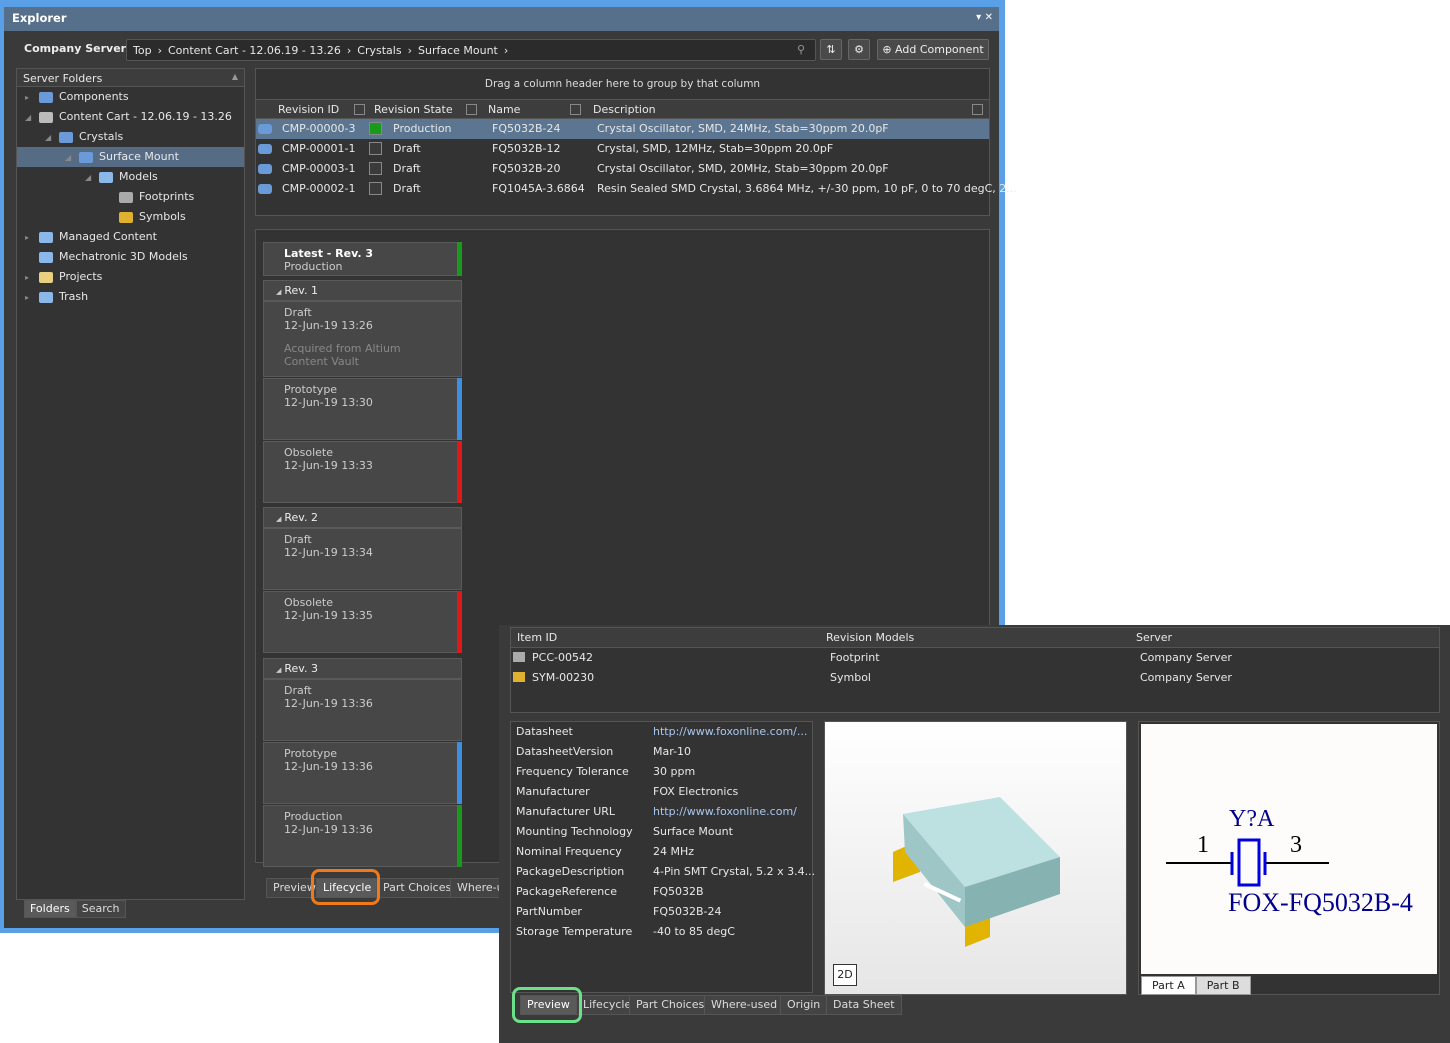 Image resolution: width=1450 pixels, height=1043 pixels. What do you see at coordinates (362, 773) in the screenshot?
I see `lifecycle-state-card: Prototype 12-Jun-19 13:36` at bounding box center [362, 773].